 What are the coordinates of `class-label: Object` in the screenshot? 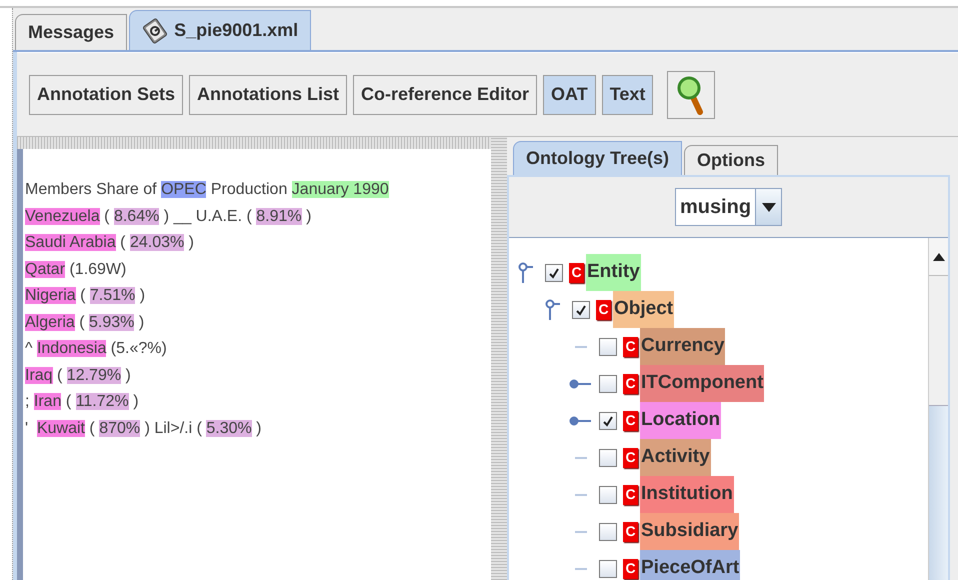 It's located at (643, 309).